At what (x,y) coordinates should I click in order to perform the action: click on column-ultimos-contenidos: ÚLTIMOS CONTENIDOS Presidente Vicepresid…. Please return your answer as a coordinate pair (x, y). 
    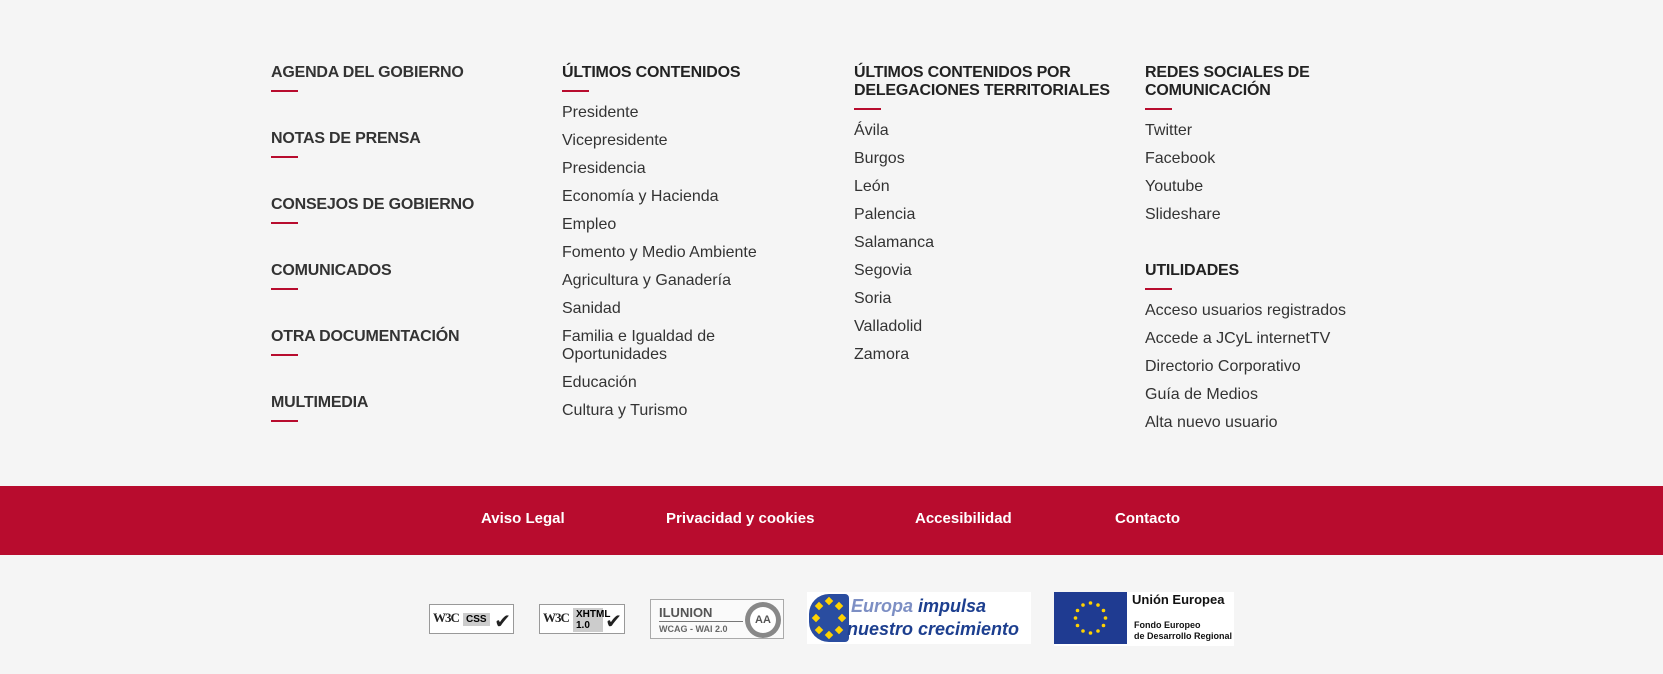
    Looking at the image, I should click on (697, 247).